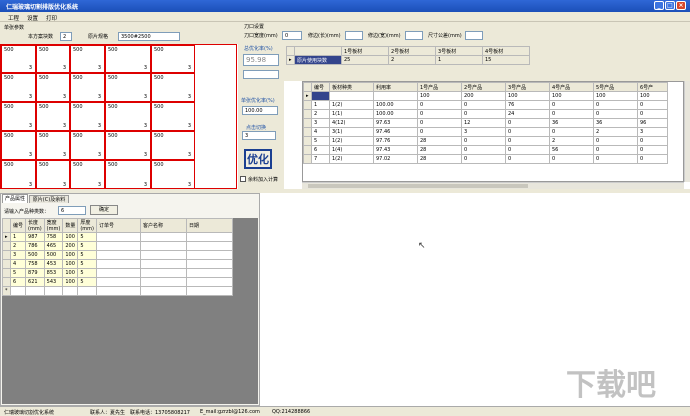 The width and height of the screenshot is (690, 416). I want to click on trim-short-field, so click(414, 35).